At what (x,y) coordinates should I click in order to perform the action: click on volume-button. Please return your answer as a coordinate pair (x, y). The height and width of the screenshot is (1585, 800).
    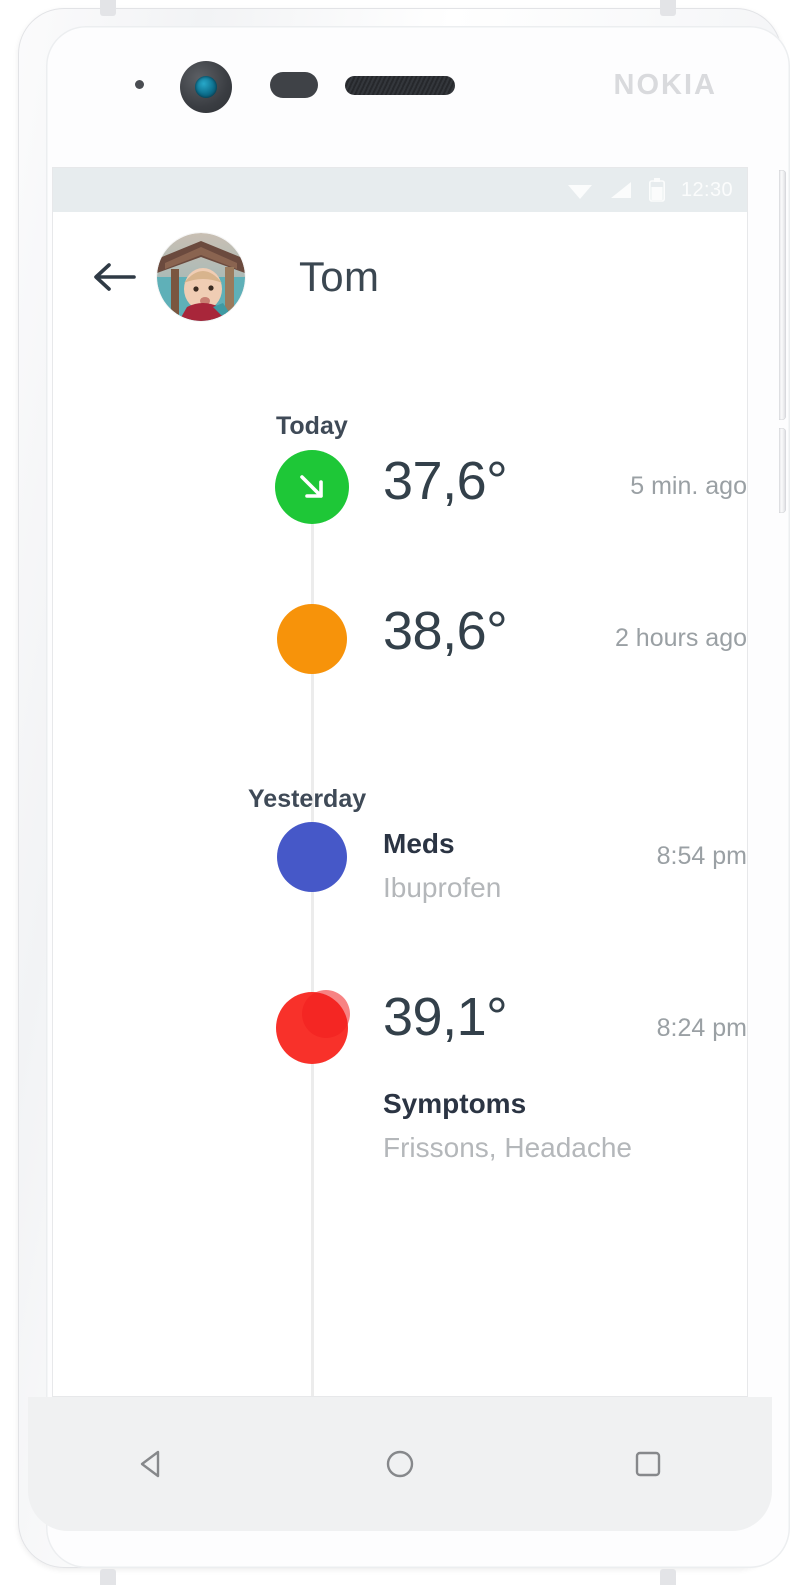
    Looking at the image, I should click on (782, 295).